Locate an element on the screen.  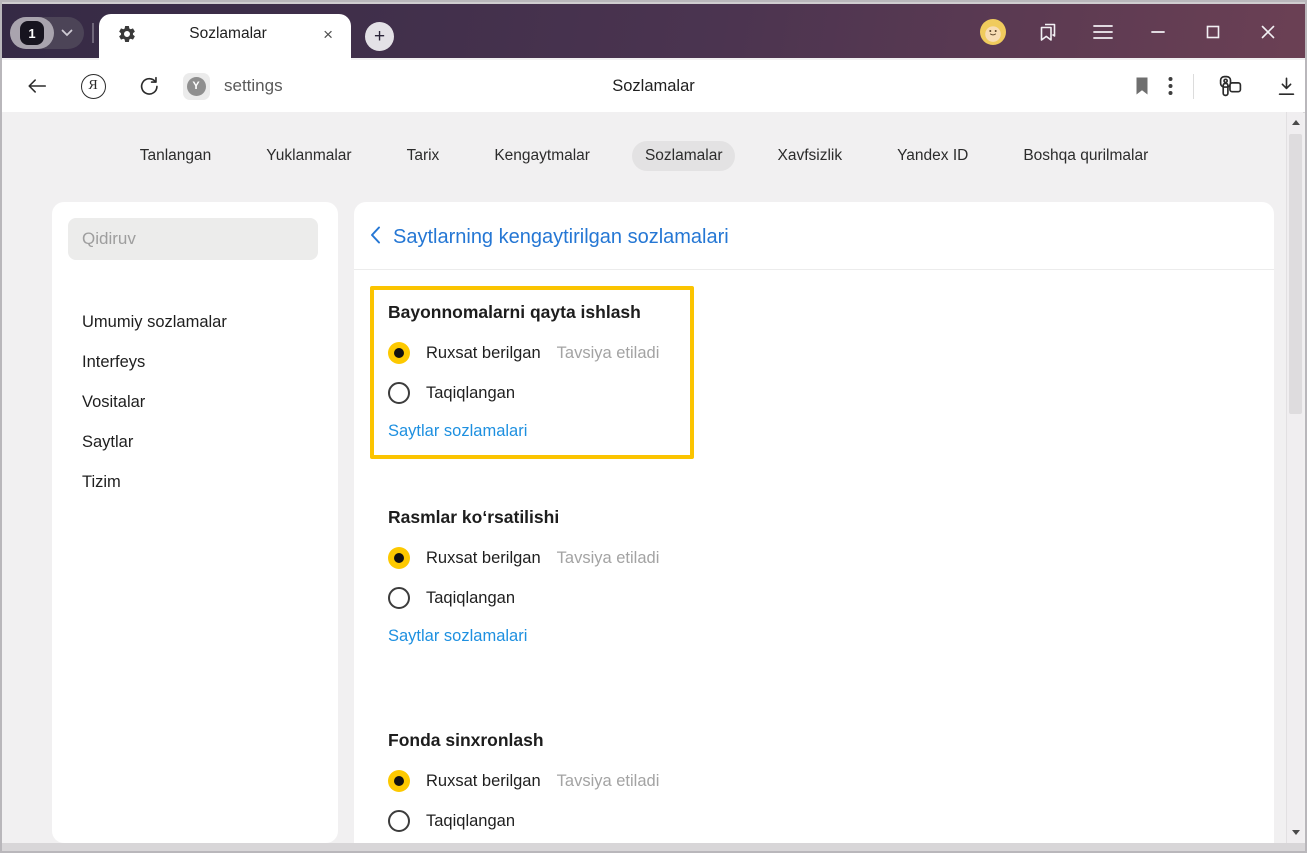
tab-counter-button: 1 is located at coordinates (47, 33).